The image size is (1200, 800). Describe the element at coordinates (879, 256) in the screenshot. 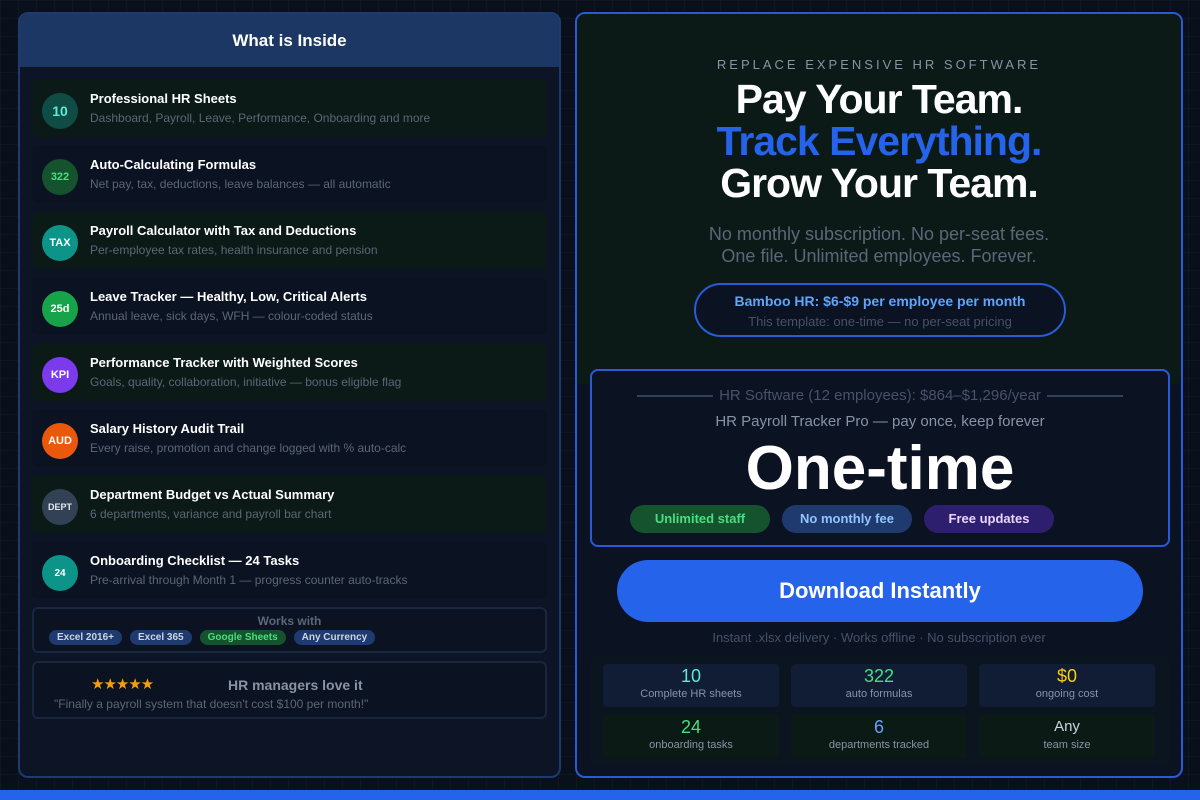

I see `subheadline-2: One file. Unlimited employees. Forever.` at that location.